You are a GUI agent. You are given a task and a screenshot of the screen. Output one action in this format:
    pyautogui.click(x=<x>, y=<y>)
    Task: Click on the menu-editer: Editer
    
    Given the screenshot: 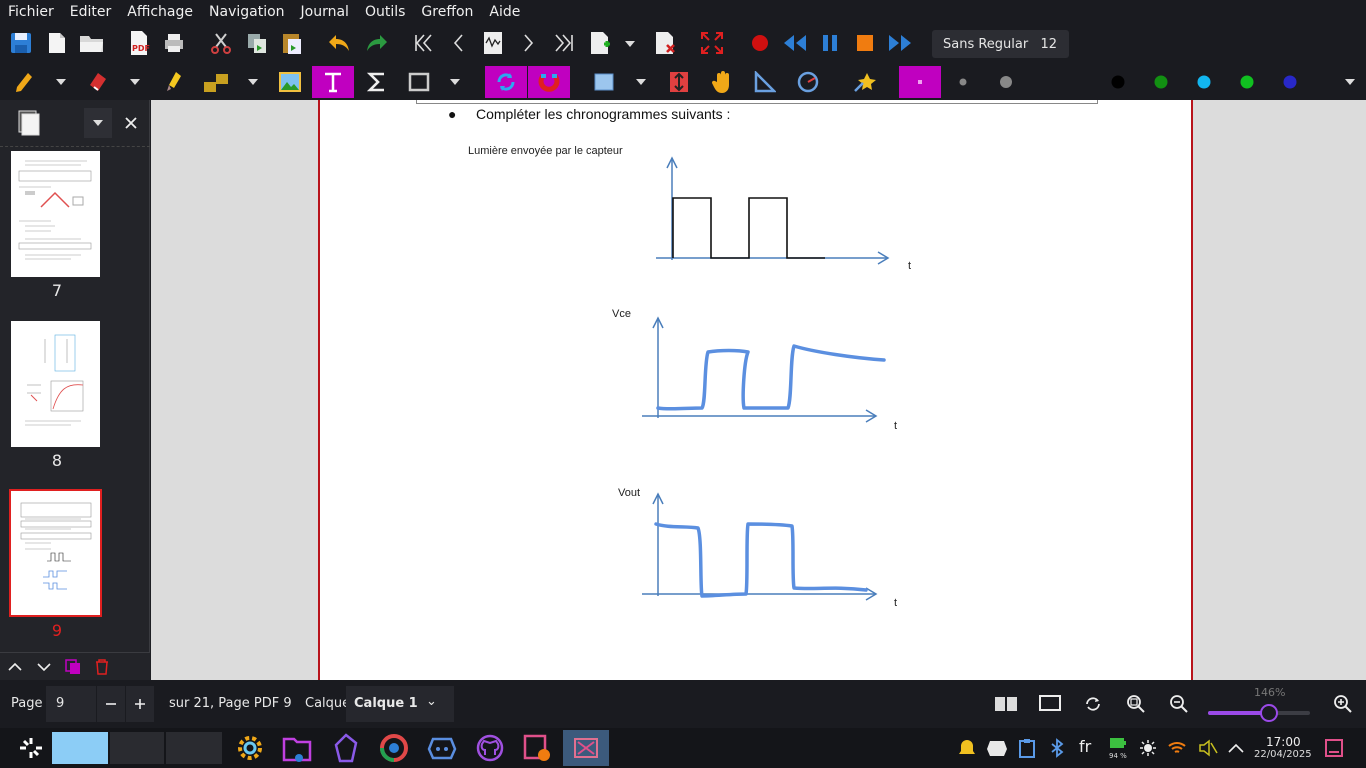 What is the action you would take?
    pyautogui.click(x=90, y=12)
    